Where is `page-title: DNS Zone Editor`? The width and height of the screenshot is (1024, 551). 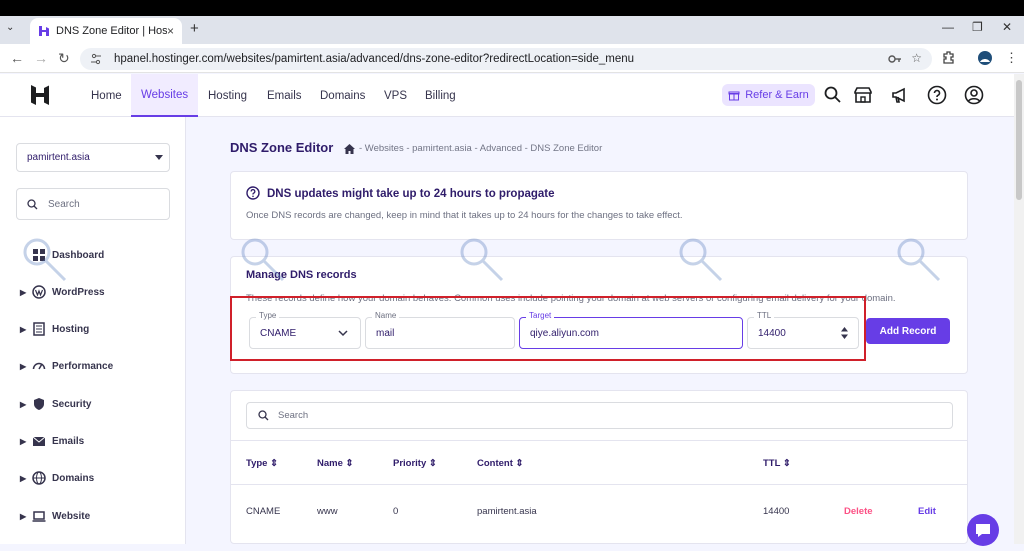
page-title: DNS Zone Editor is located at coordinates (282, 147).